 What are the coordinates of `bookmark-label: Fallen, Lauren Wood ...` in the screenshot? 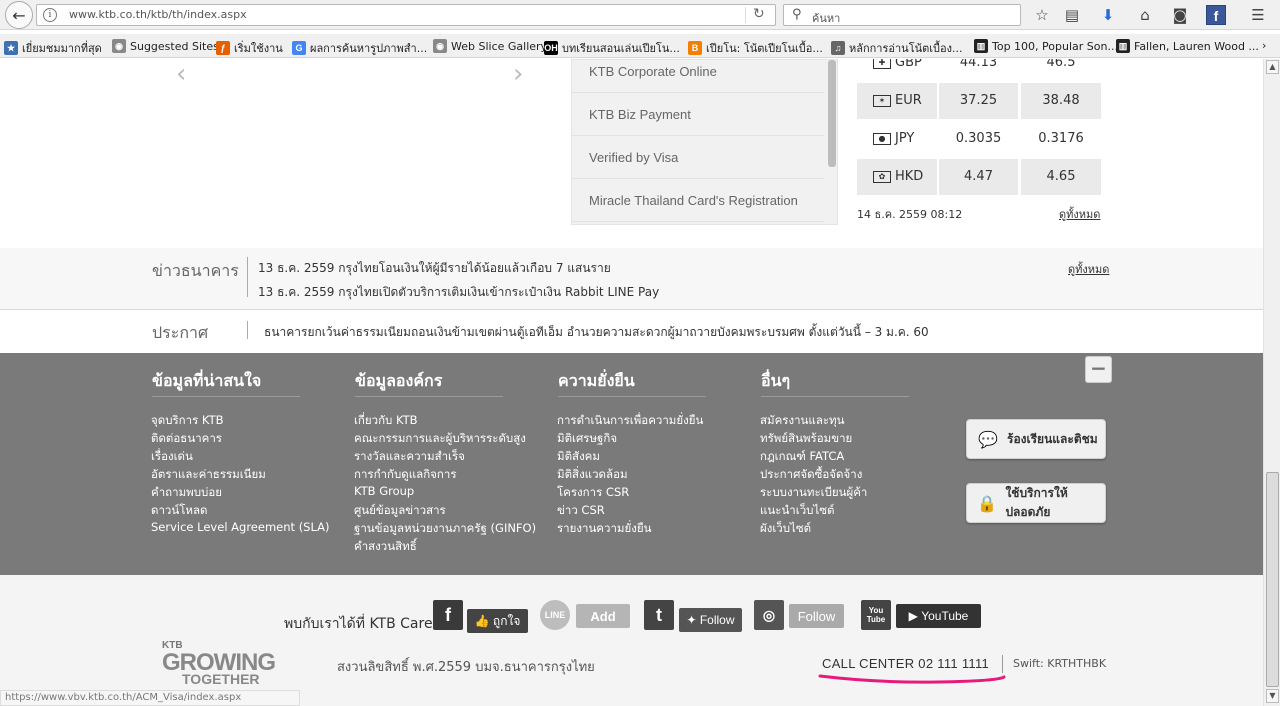 It's located at (1196, 46).